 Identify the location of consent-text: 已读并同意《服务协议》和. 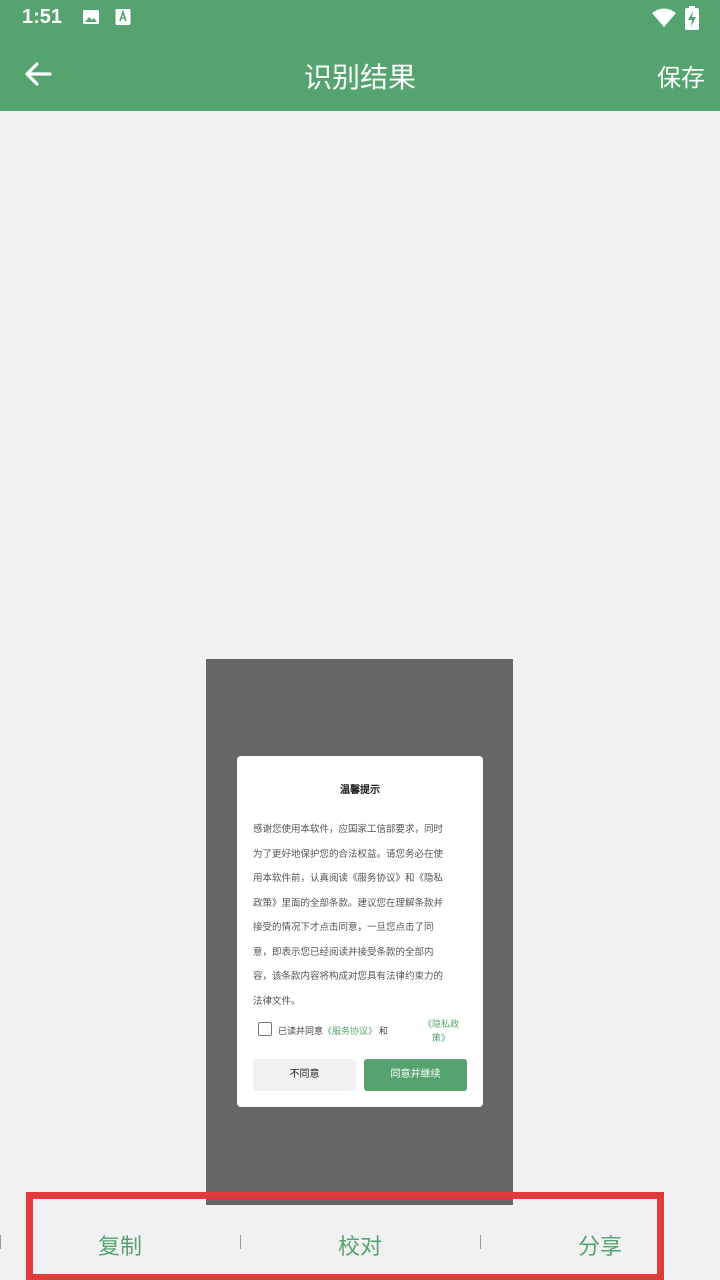
(333, 1030).